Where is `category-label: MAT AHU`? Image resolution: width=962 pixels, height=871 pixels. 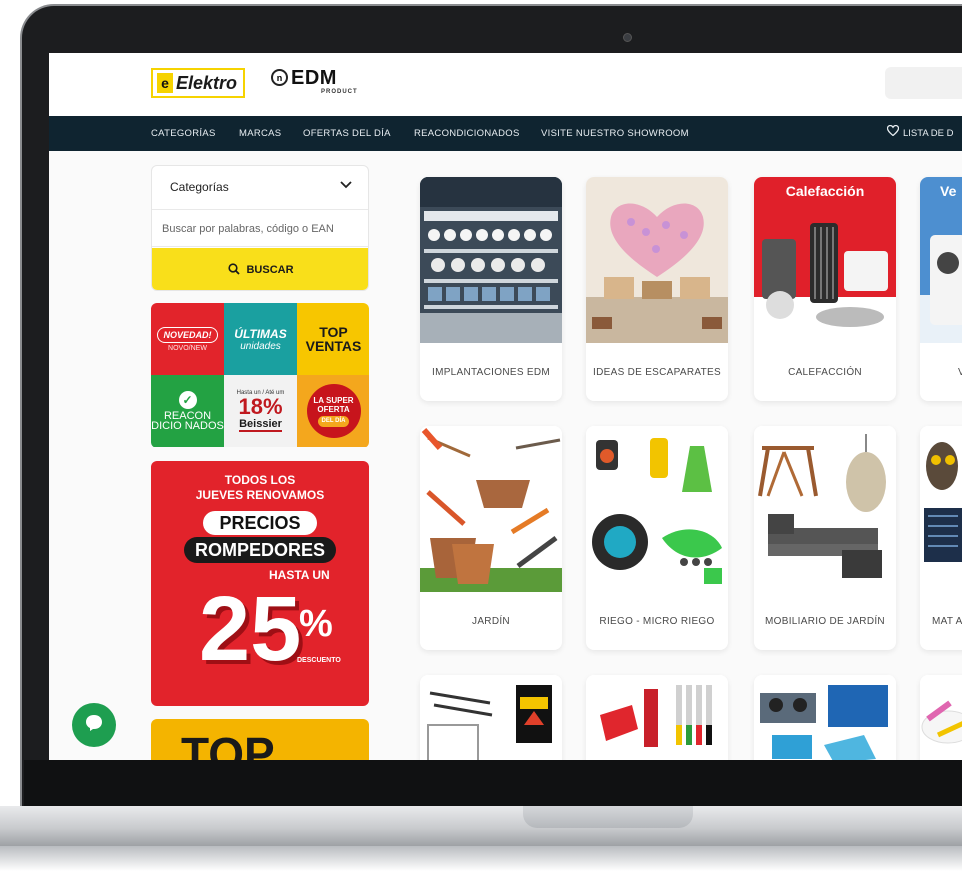
category-label: MAT AHU is located at coordinates (947, 621).